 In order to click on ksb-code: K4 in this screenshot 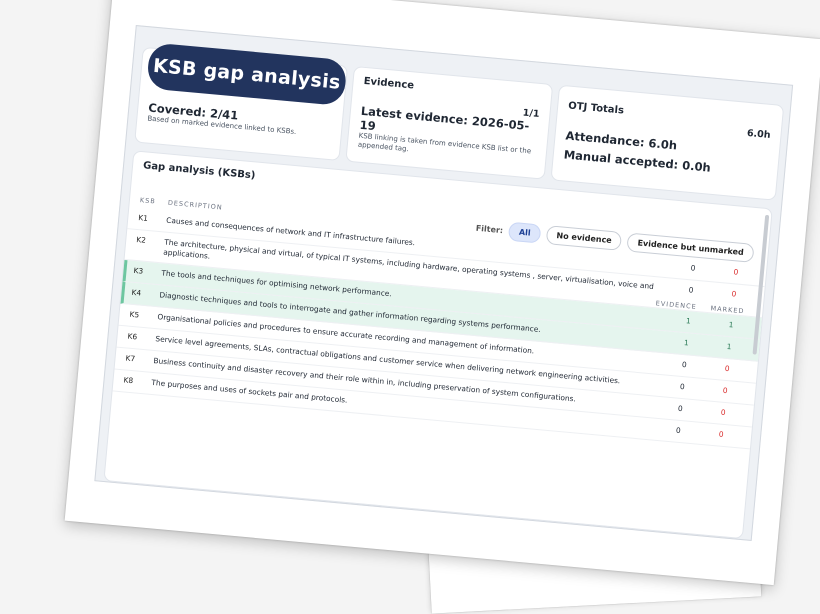, I will do `click(136, 292)`.